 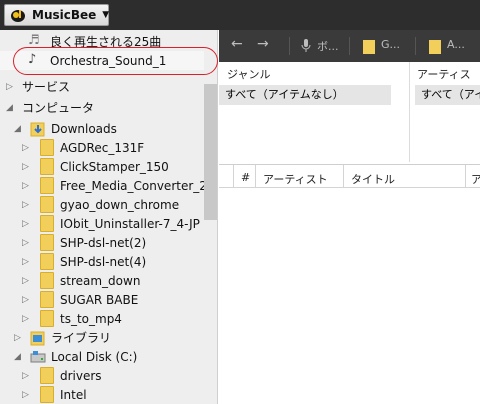 I want to click on auto-playlist-icon: ♬, so click(x=34, y=40).